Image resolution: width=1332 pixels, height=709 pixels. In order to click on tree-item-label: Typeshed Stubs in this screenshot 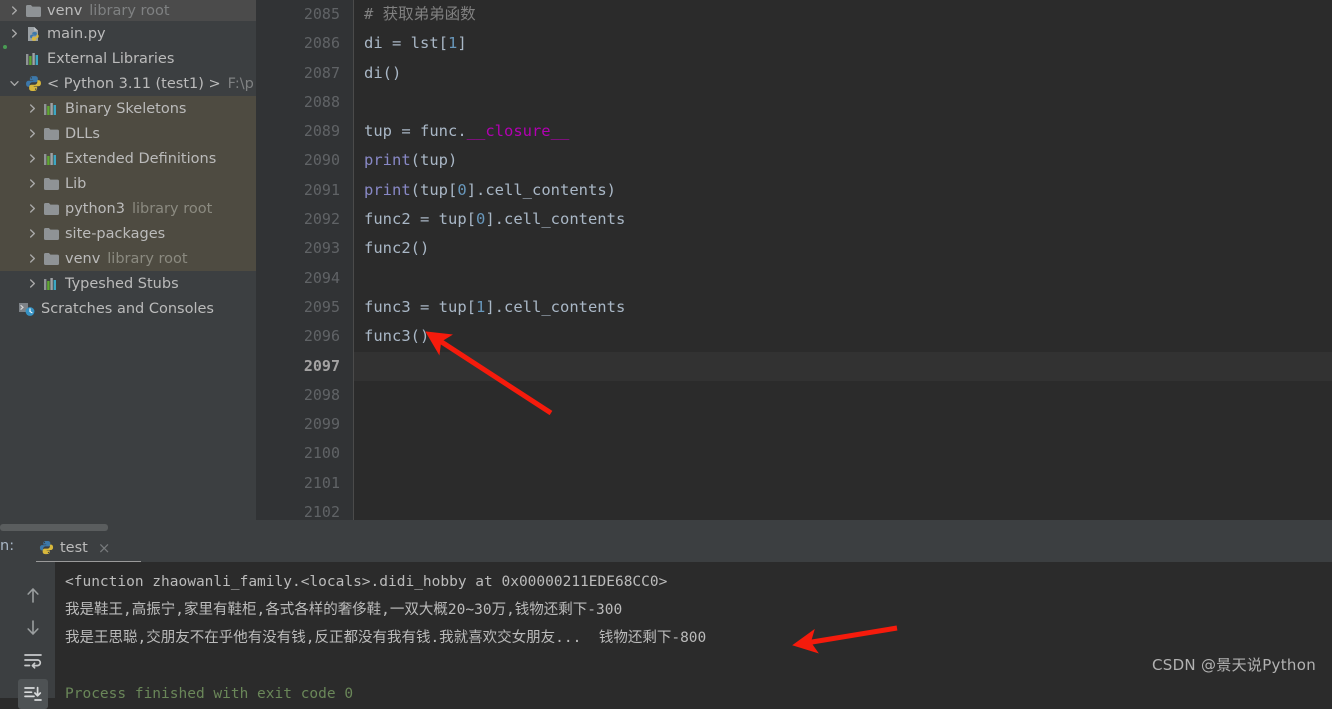, I will do `click(122, 283)`.